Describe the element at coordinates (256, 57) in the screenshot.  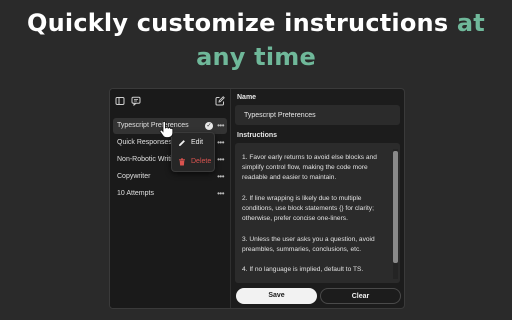
I see `headline-accent-2: any time` at that location.